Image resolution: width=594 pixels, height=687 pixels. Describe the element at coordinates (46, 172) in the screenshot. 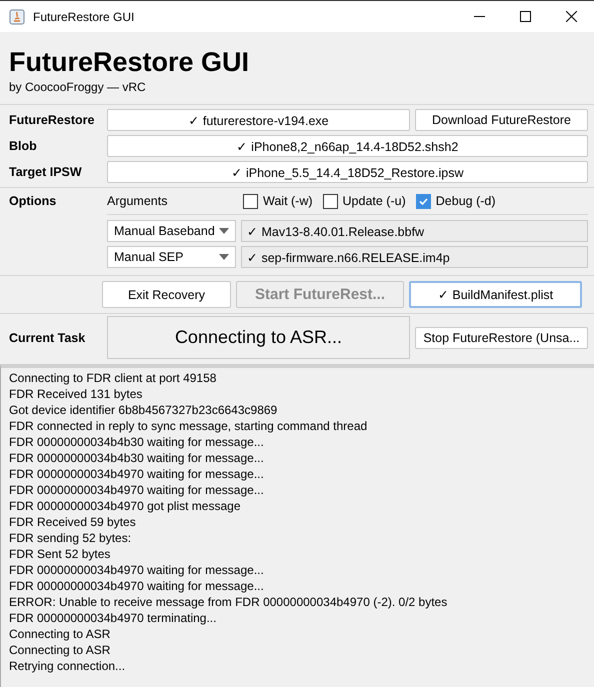

I see `row-label: Target IPSW` at that location.